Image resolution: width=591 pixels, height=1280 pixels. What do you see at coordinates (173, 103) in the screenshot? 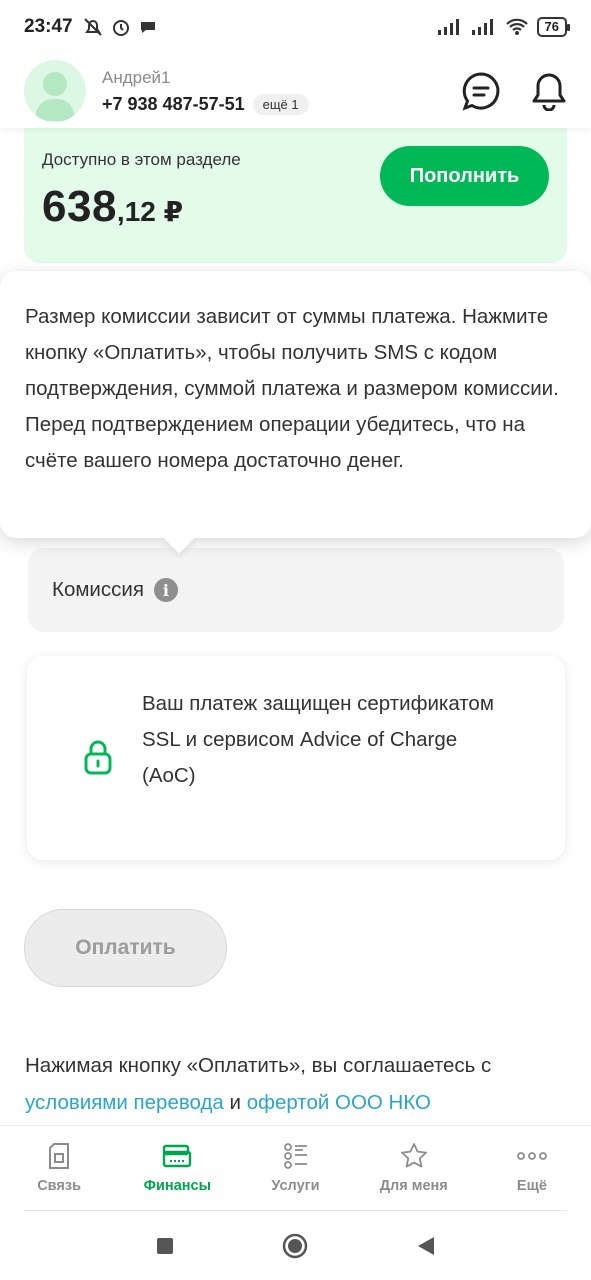
I see `user-phone: +7 938 487-57-51` at bounding box center [173, 103].